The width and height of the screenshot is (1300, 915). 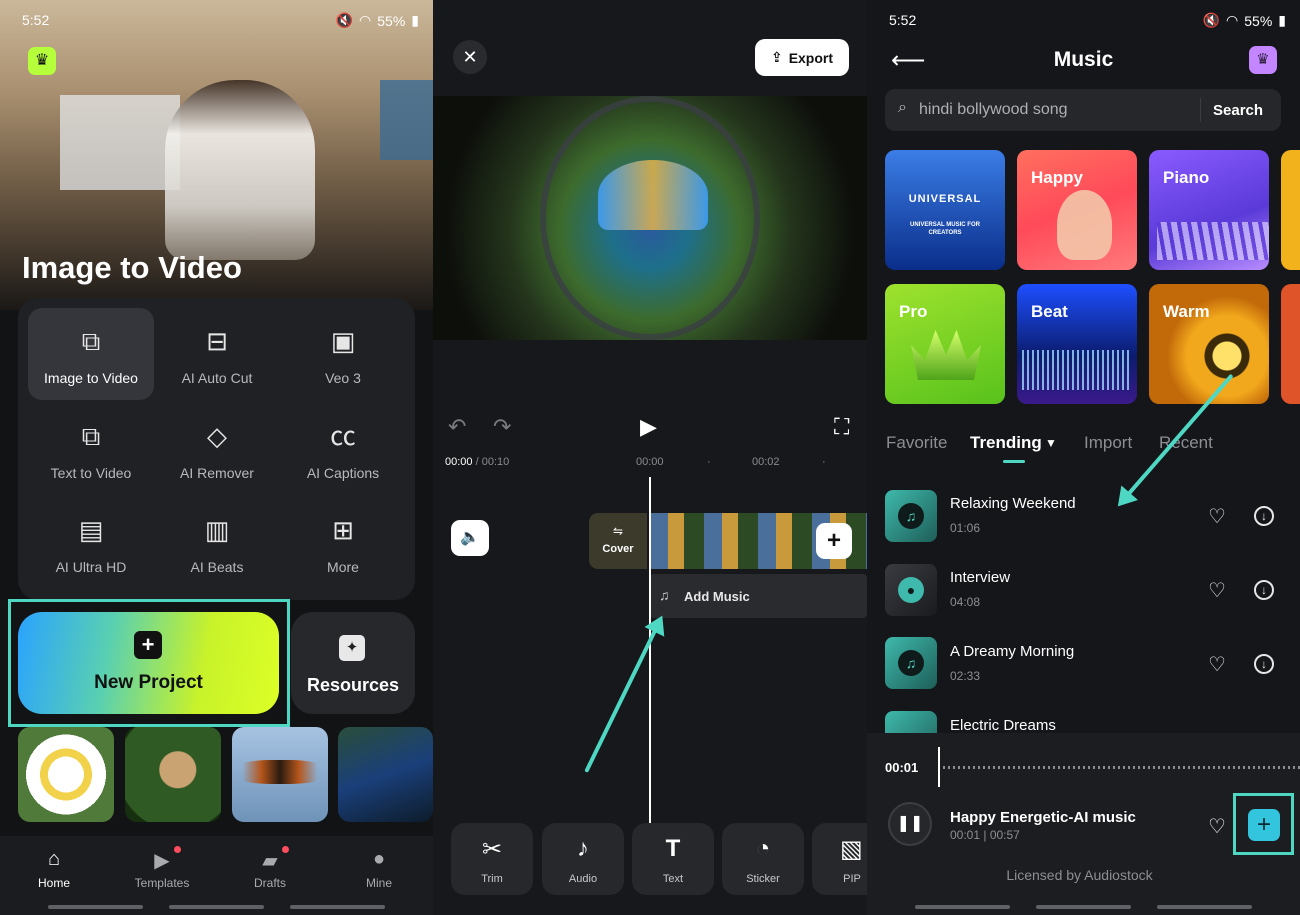 I want to click on pause-button: ❚❚, so click(x=910, y=824).